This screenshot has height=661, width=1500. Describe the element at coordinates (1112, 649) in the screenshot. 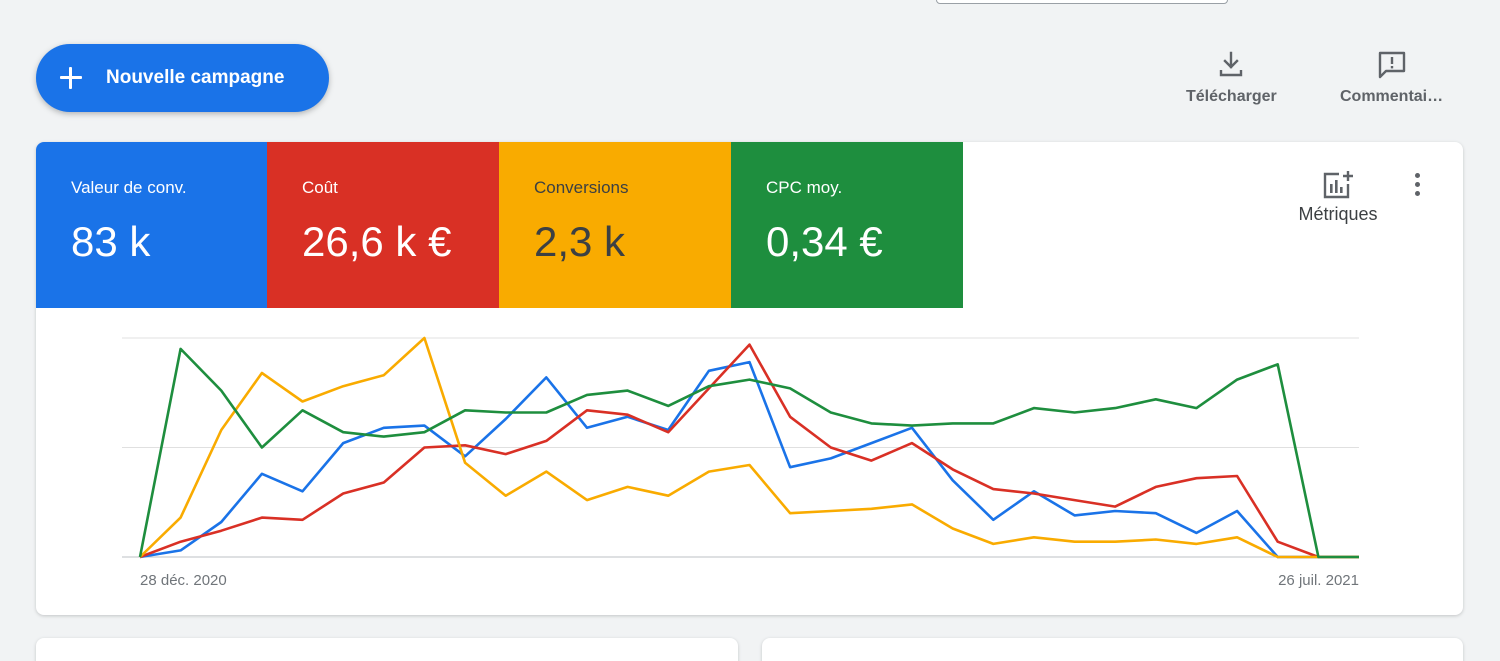

I see `bottom-card-right` at that location.